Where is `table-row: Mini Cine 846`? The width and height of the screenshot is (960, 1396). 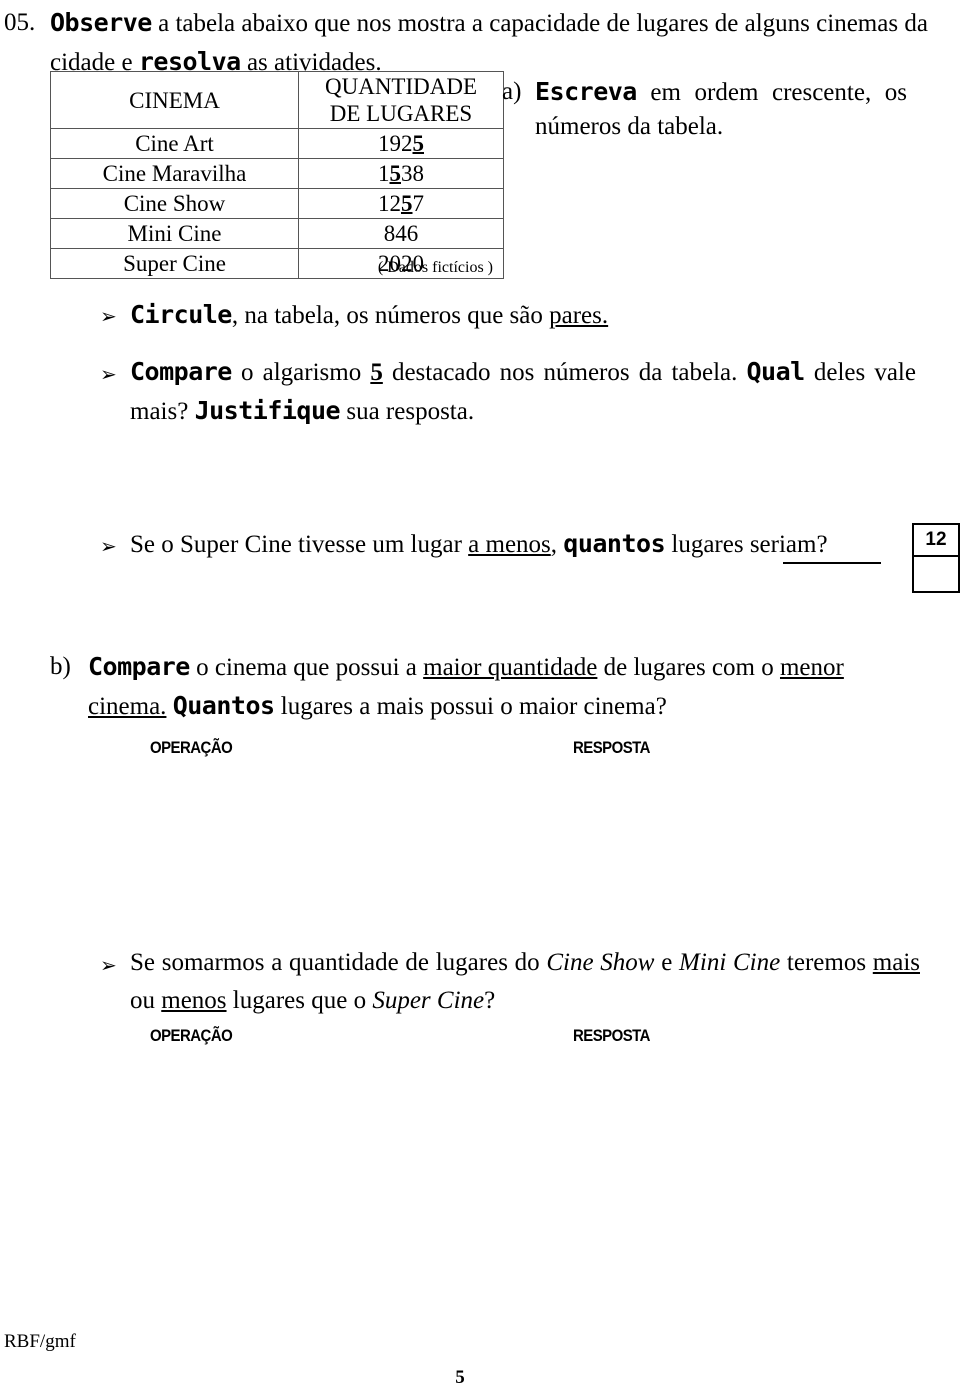 table-row: Mini Cine 846 is located at coordinates (277, 233).